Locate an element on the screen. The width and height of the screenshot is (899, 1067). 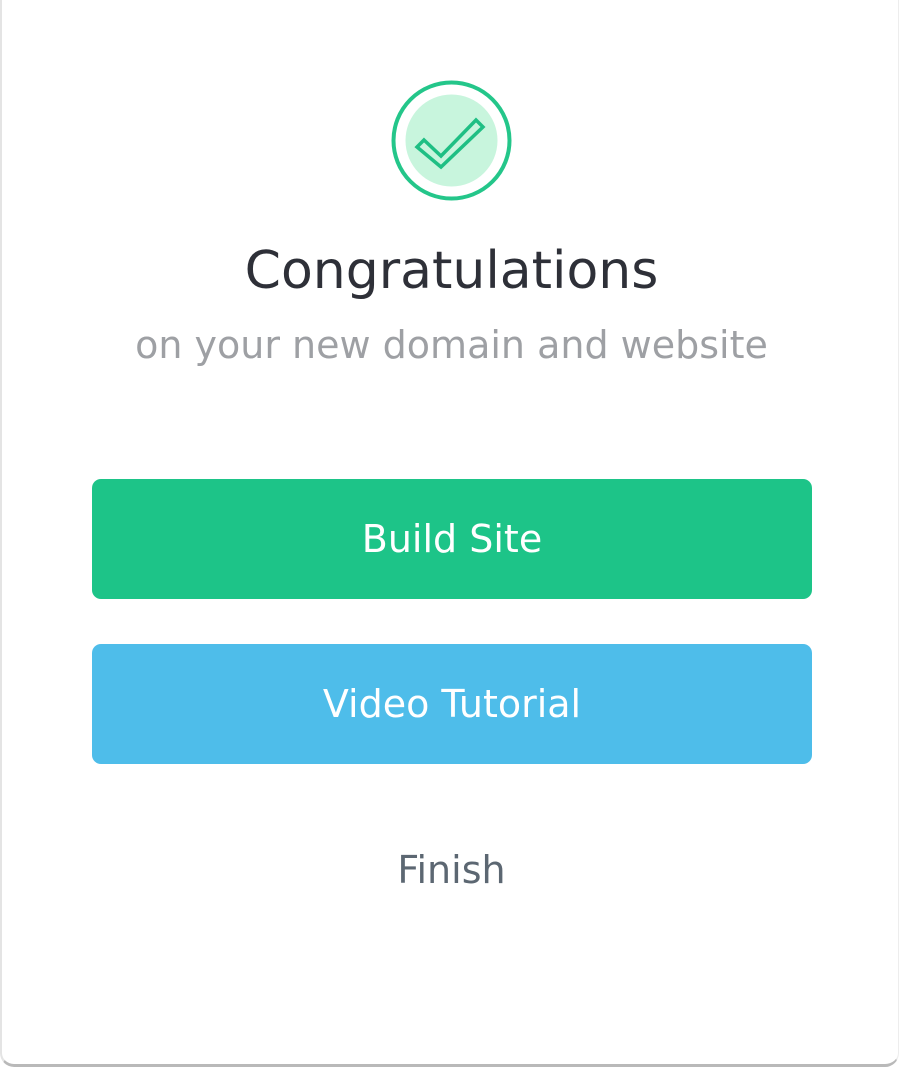
dialog-title: Congratulations is located at coordinates (451, 271).